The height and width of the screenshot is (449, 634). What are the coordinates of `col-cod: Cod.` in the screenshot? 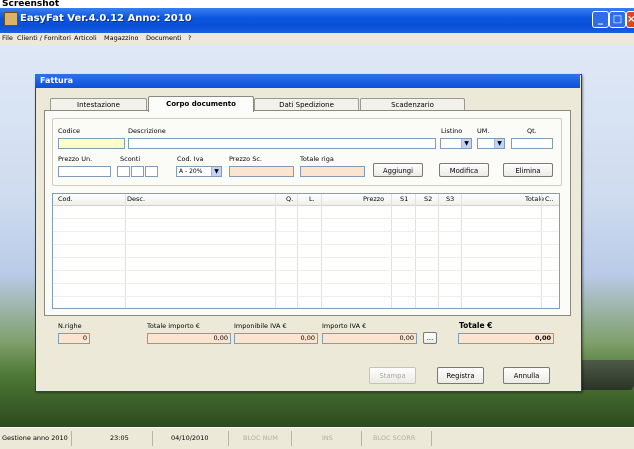 It's located at (65, 199).